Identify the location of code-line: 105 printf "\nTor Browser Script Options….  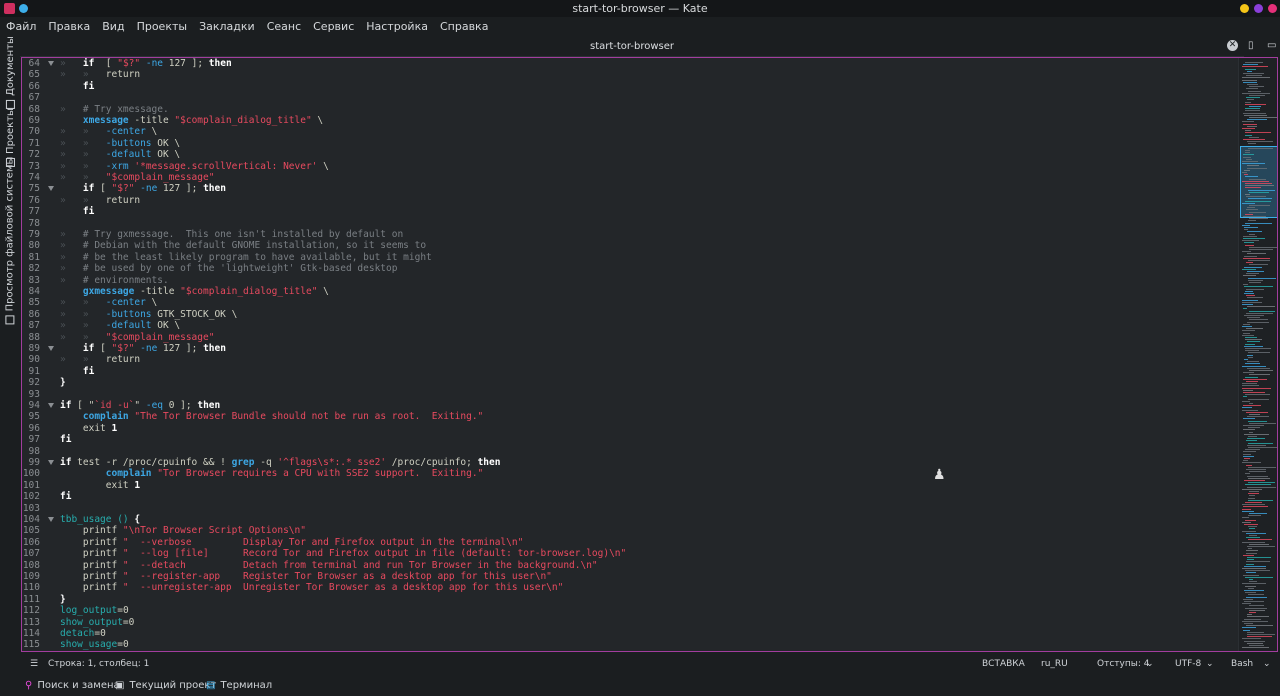
(629, 530).